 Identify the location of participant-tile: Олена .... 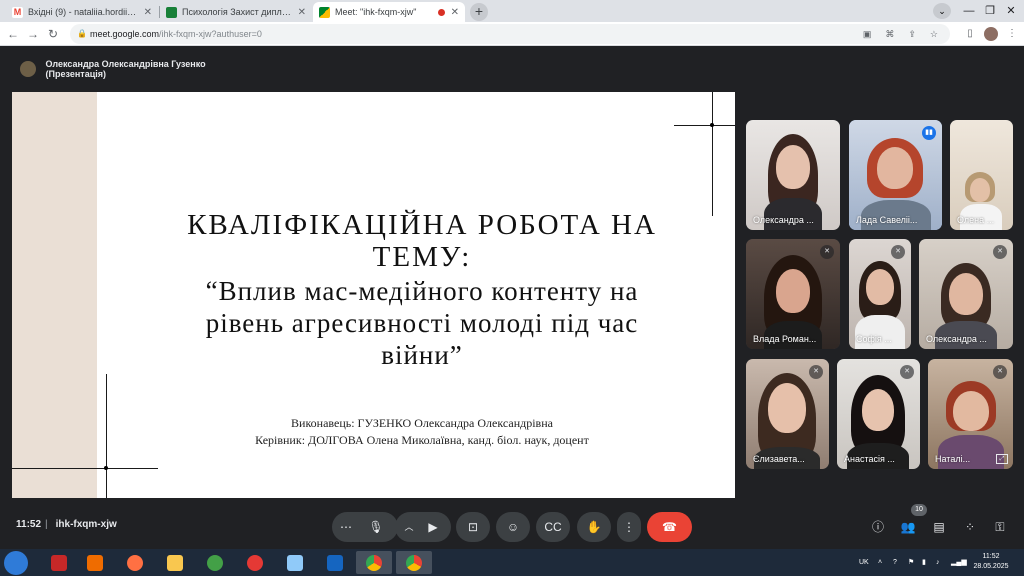
(981, 175).